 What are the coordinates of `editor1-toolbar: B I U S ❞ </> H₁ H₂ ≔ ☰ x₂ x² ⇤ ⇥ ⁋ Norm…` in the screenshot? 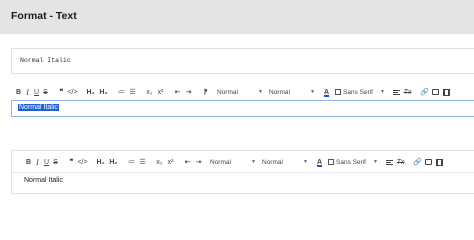 It's located at (233, 92).